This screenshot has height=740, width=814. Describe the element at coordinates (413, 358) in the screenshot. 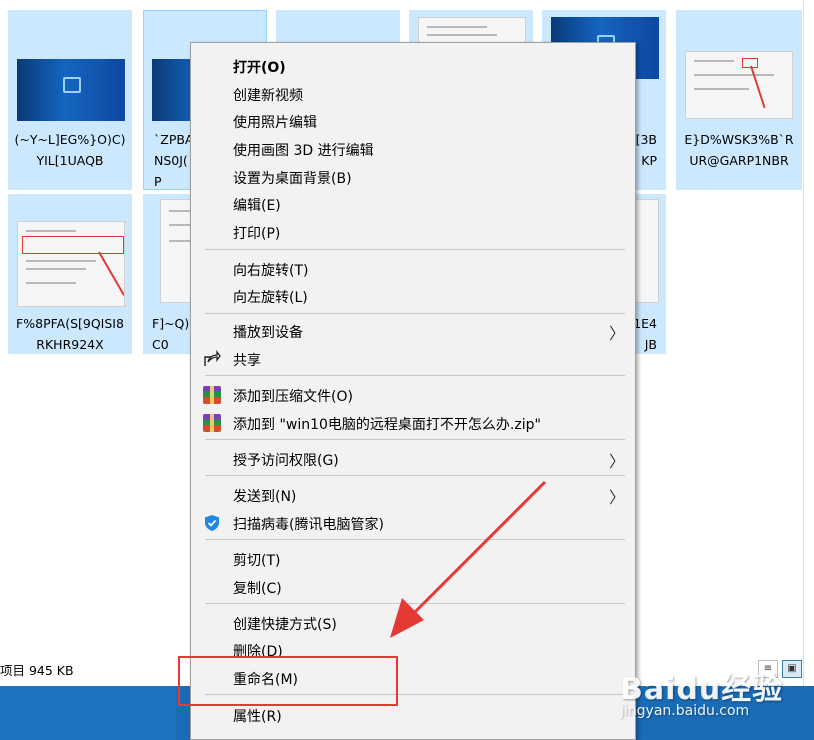

I see `menu-item-share: 共享` at that location.